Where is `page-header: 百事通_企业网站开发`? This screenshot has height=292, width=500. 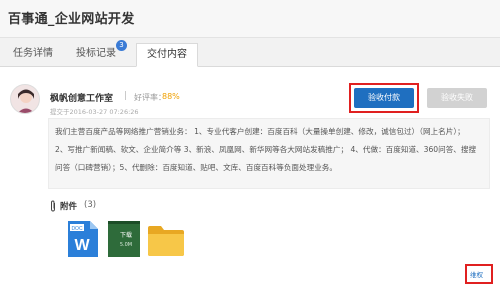
page-header: 百事通_企业网站开发 is located at coordinates (250, 19).